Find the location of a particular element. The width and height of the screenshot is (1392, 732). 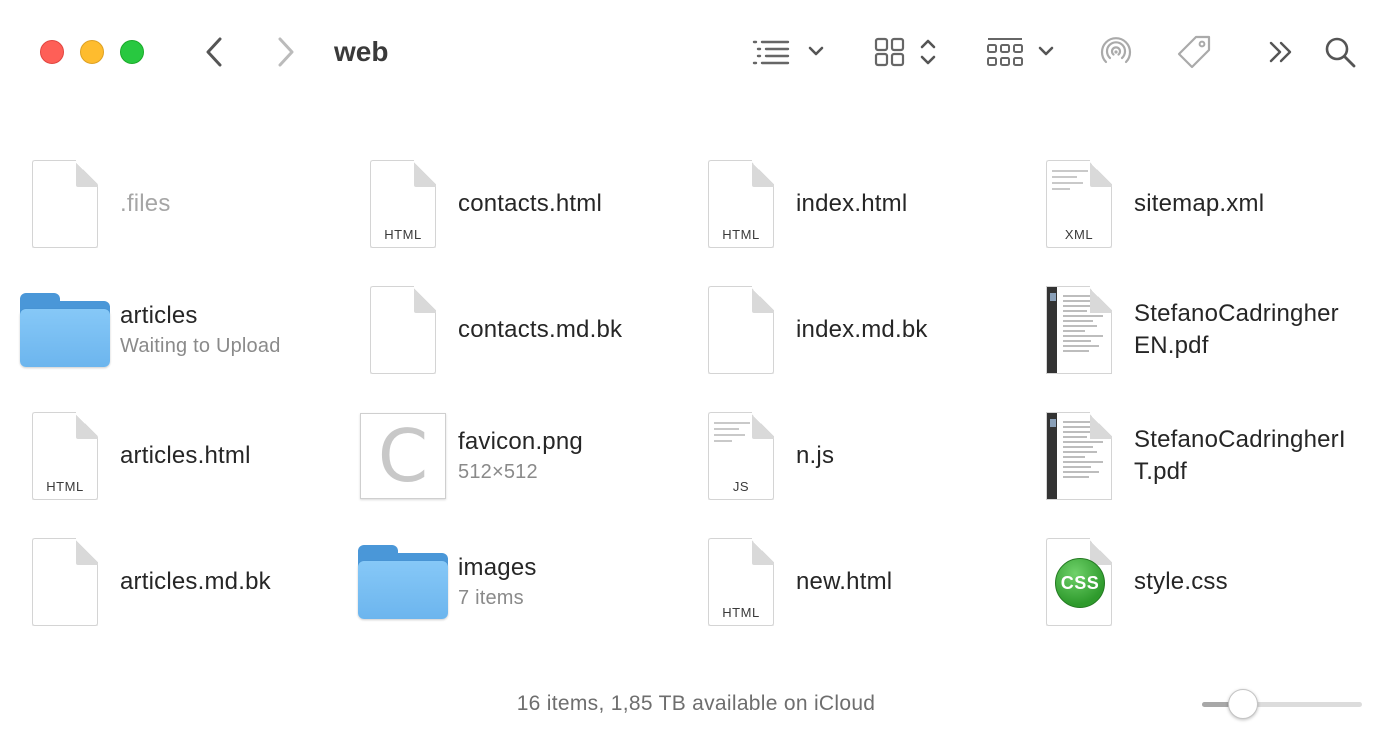

icon-view-button is located at coordinates (907, 52).